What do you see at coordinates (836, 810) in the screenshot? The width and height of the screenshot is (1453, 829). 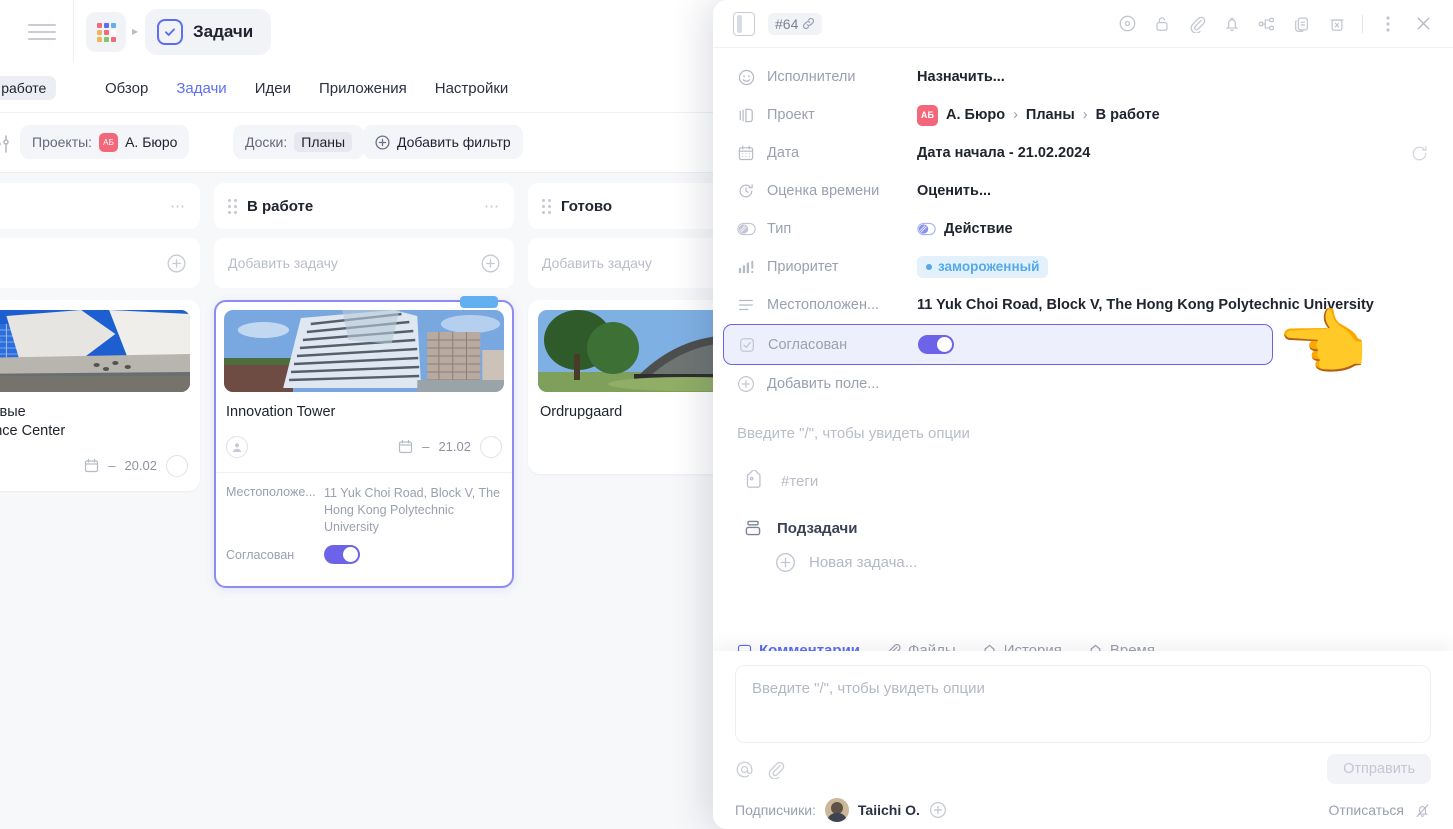 I see `avatar` at bounding box center [836, 810].